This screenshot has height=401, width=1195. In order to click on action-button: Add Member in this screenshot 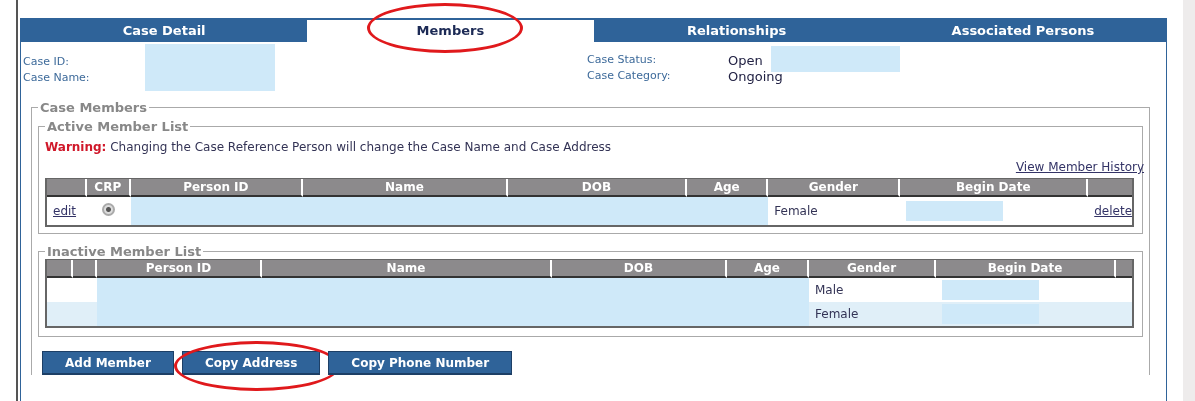, I will do `click(108, 363)`.